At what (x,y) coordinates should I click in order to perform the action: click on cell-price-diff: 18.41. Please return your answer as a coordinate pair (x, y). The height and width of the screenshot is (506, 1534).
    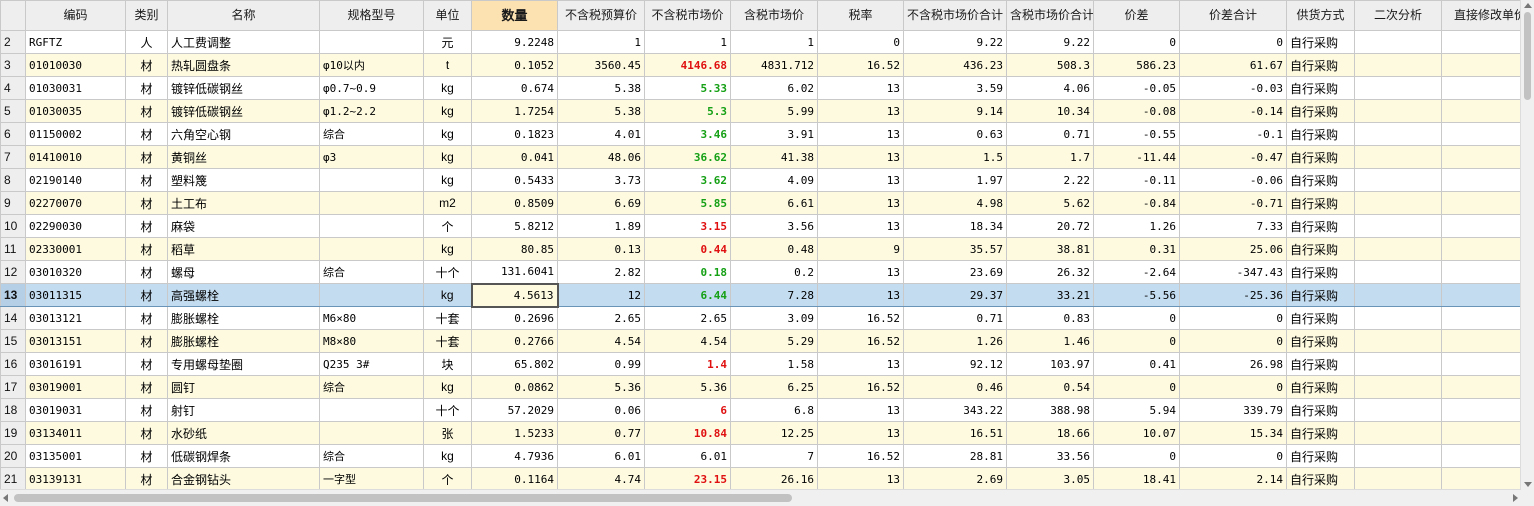
    Looking at the image, I should click on (1136, 478).